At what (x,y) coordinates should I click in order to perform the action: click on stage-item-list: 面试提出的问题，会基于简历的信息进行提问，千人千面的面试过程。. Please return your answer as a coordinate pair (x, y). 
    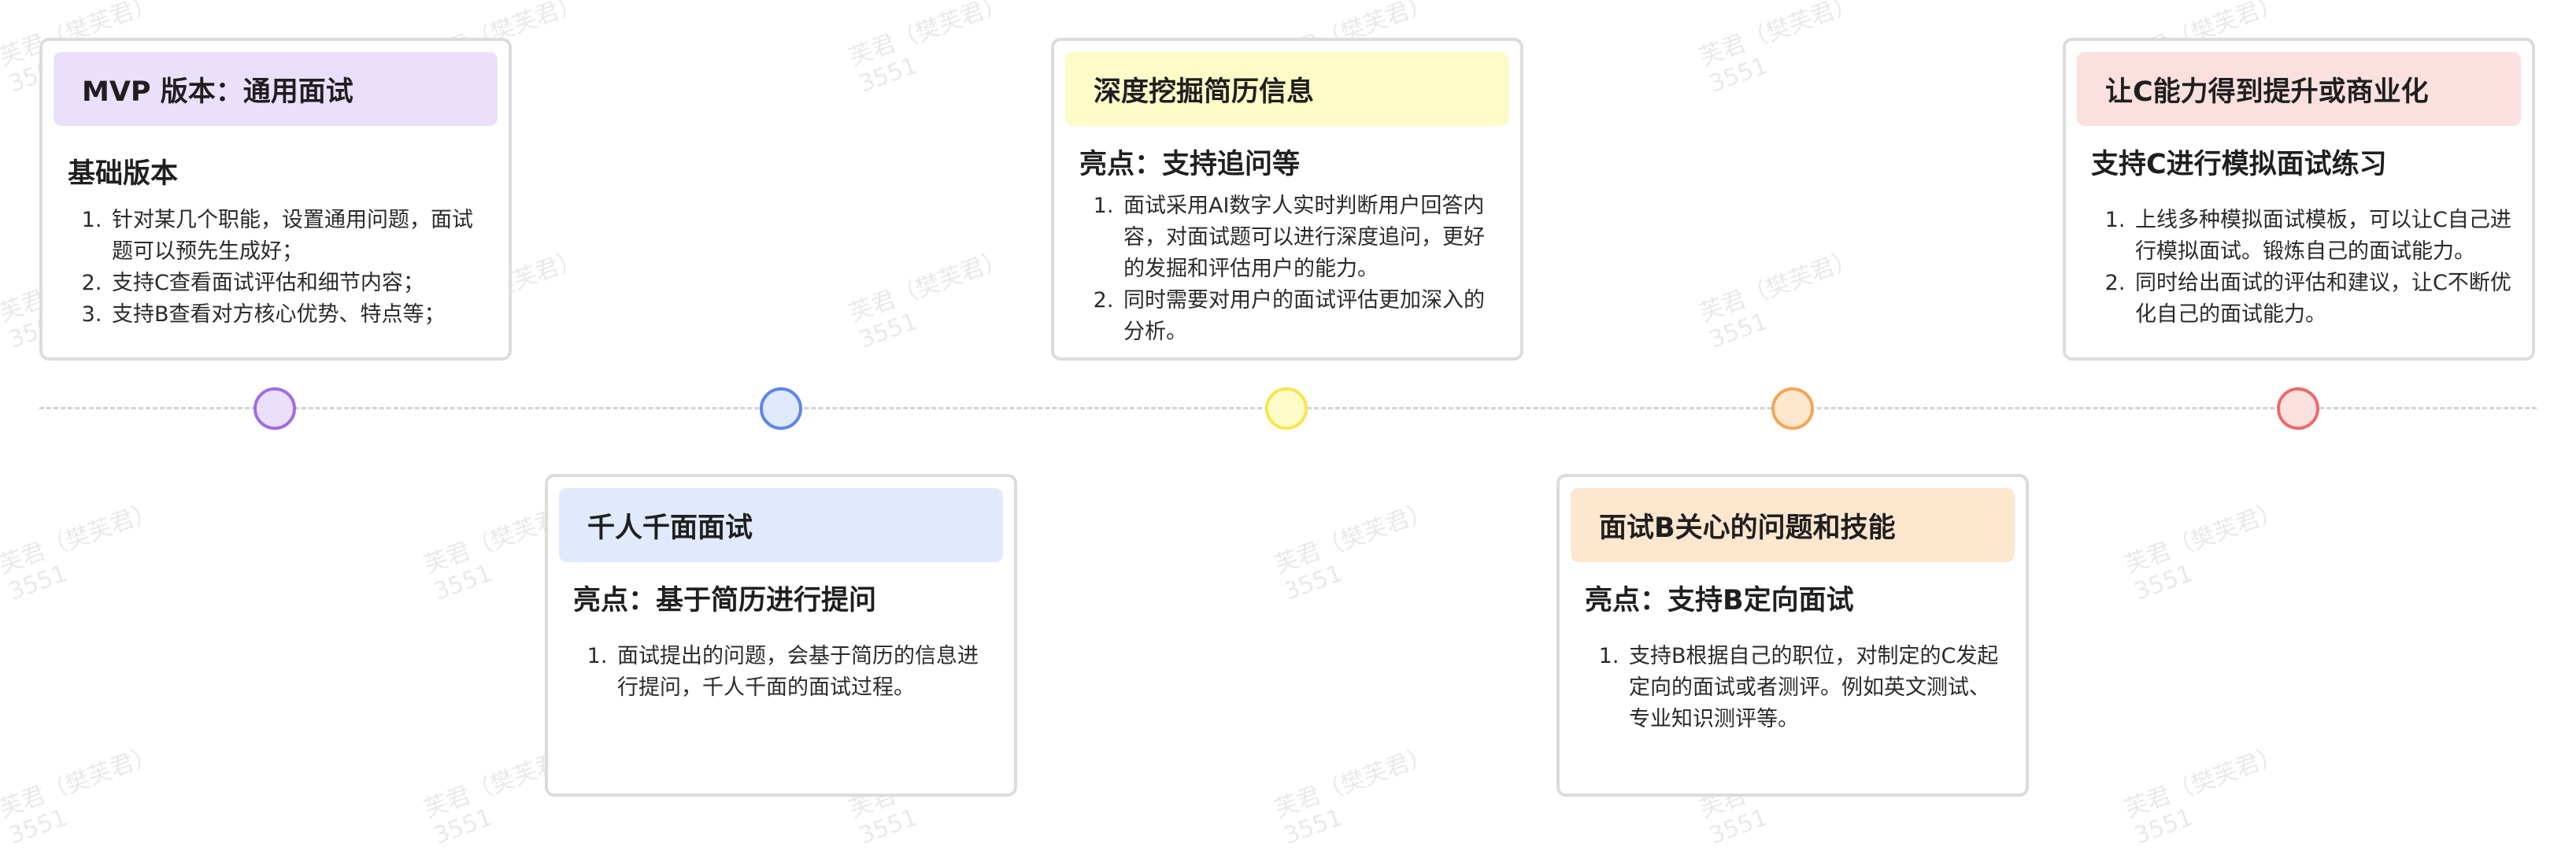
    Looking at the image, I should click on (786, 672).